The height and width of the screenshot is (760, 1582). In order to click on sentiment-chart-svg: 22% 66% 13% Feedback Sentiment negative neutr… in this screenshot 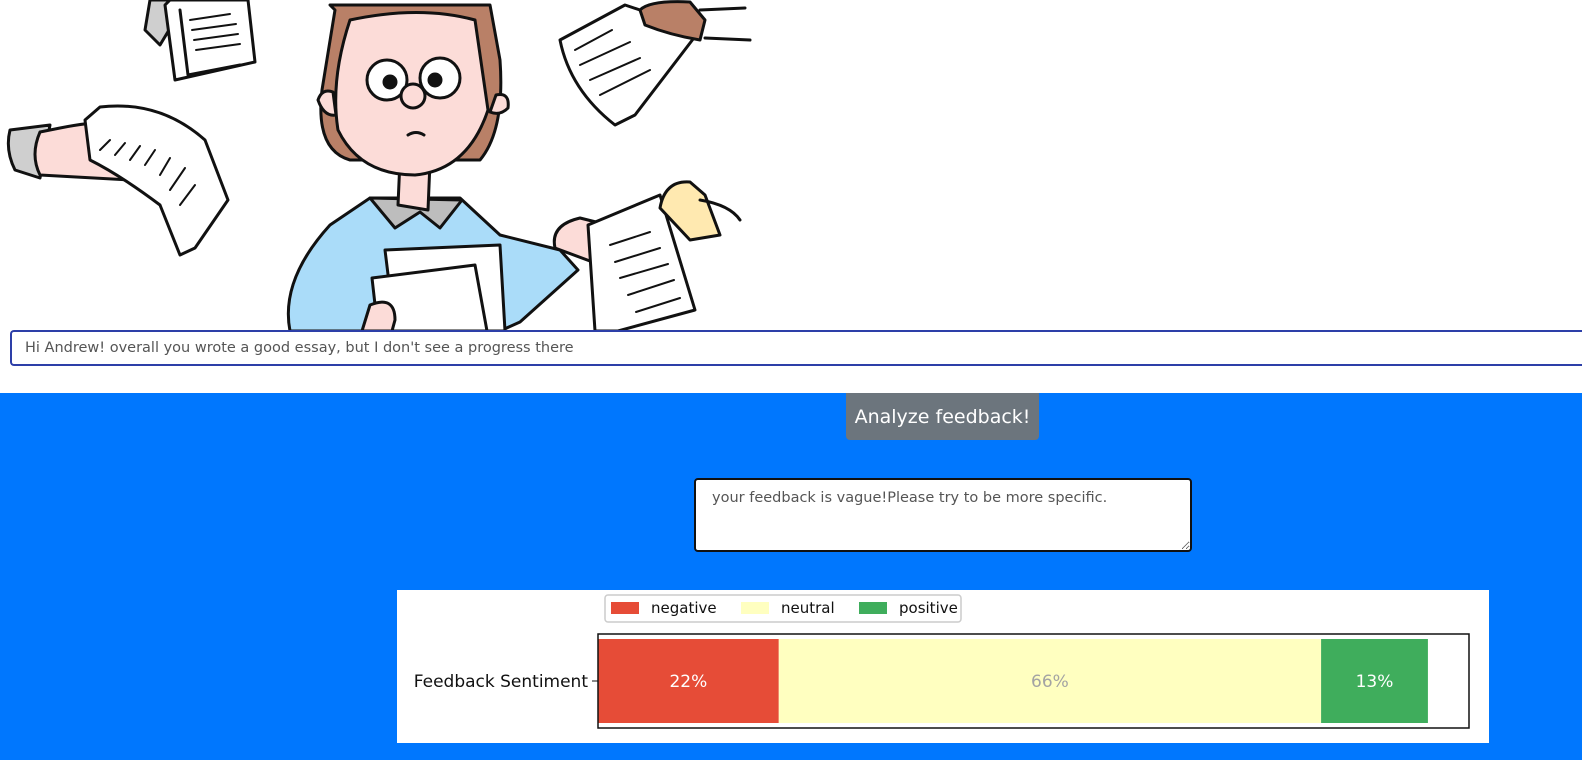, I will do `click(942, 661)`.